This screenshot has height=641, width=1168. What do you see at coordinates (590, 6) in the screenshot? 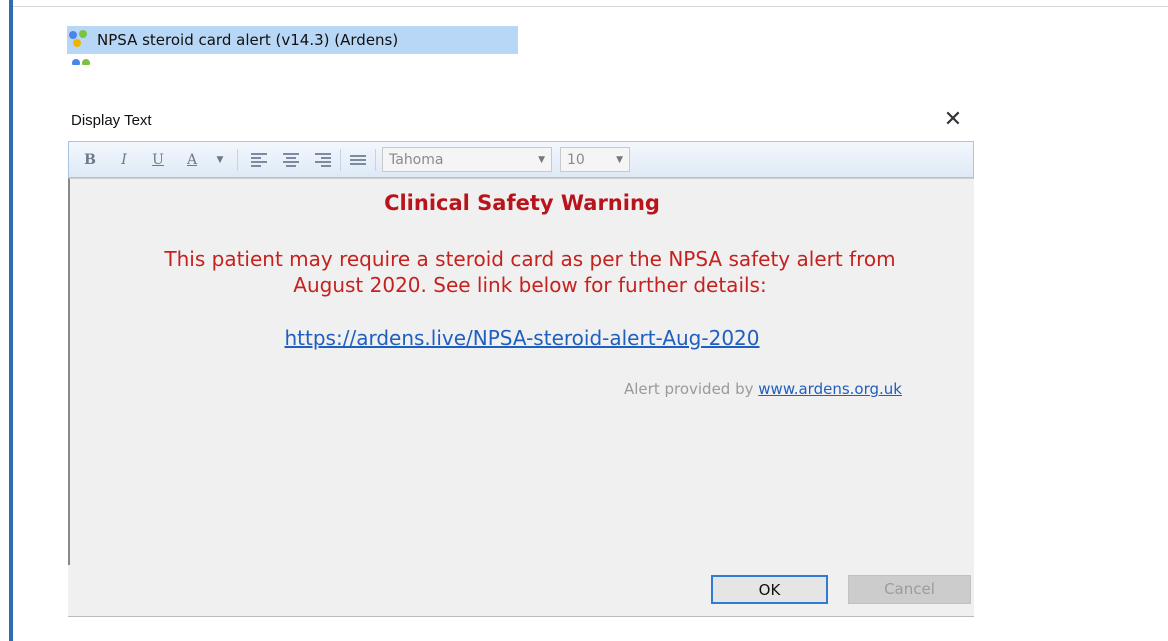
I see `top-divider` at bounding box center [590, 6].